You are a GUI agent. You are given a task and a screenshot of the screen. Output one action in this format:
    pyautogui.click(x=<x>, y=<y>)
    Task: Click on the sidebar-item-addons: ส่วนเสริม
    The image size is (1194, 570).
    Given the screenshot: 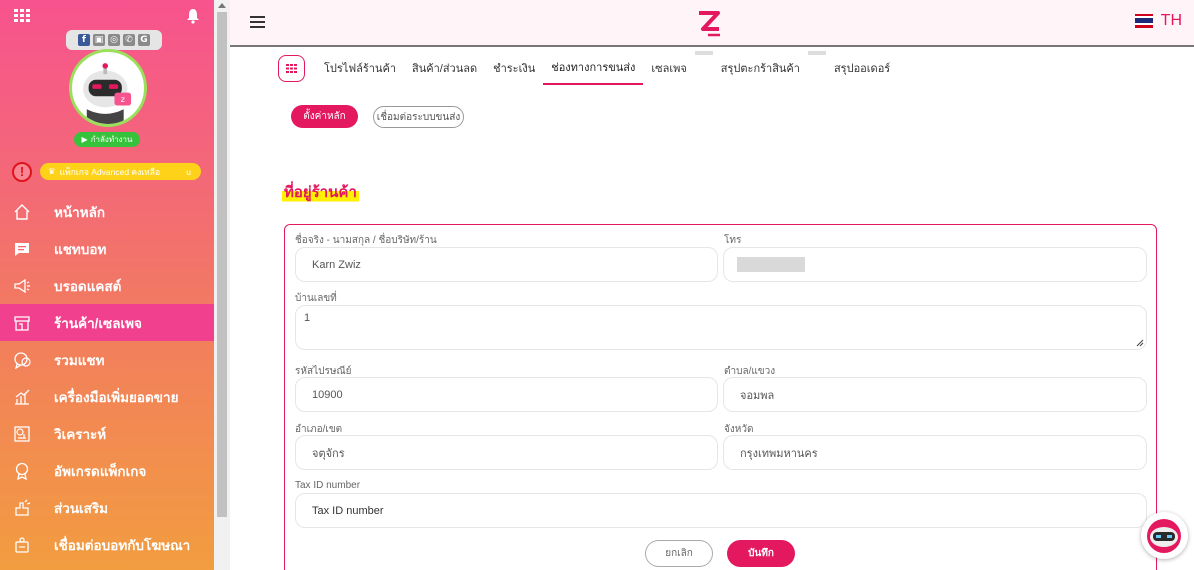 What is the action you would take?
    pyautogui.click(x=107, y=507)
    